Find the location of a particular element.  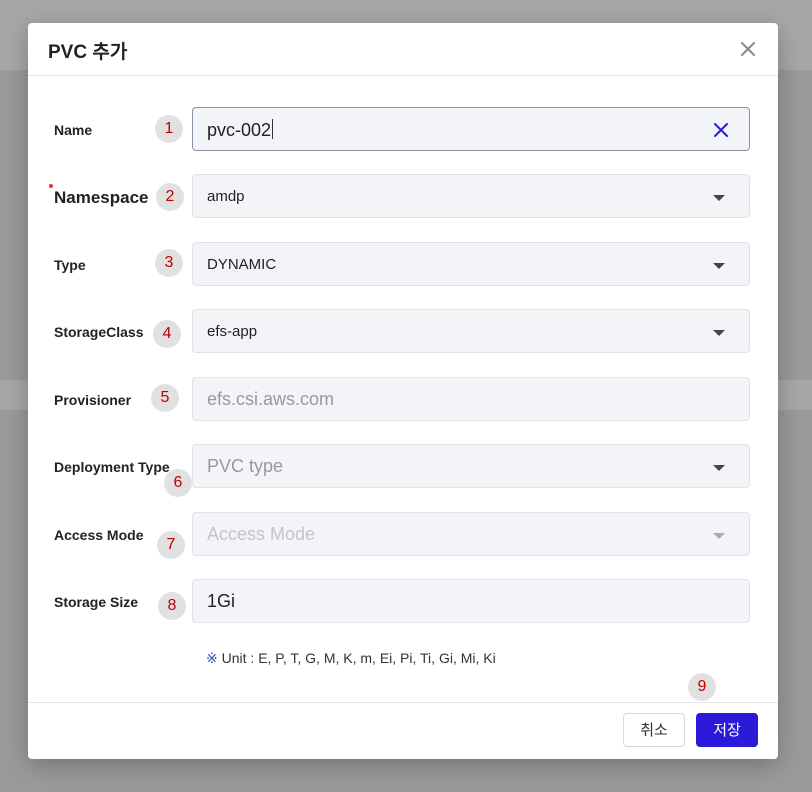

name-label: Name is located at coordinates (73, 130).